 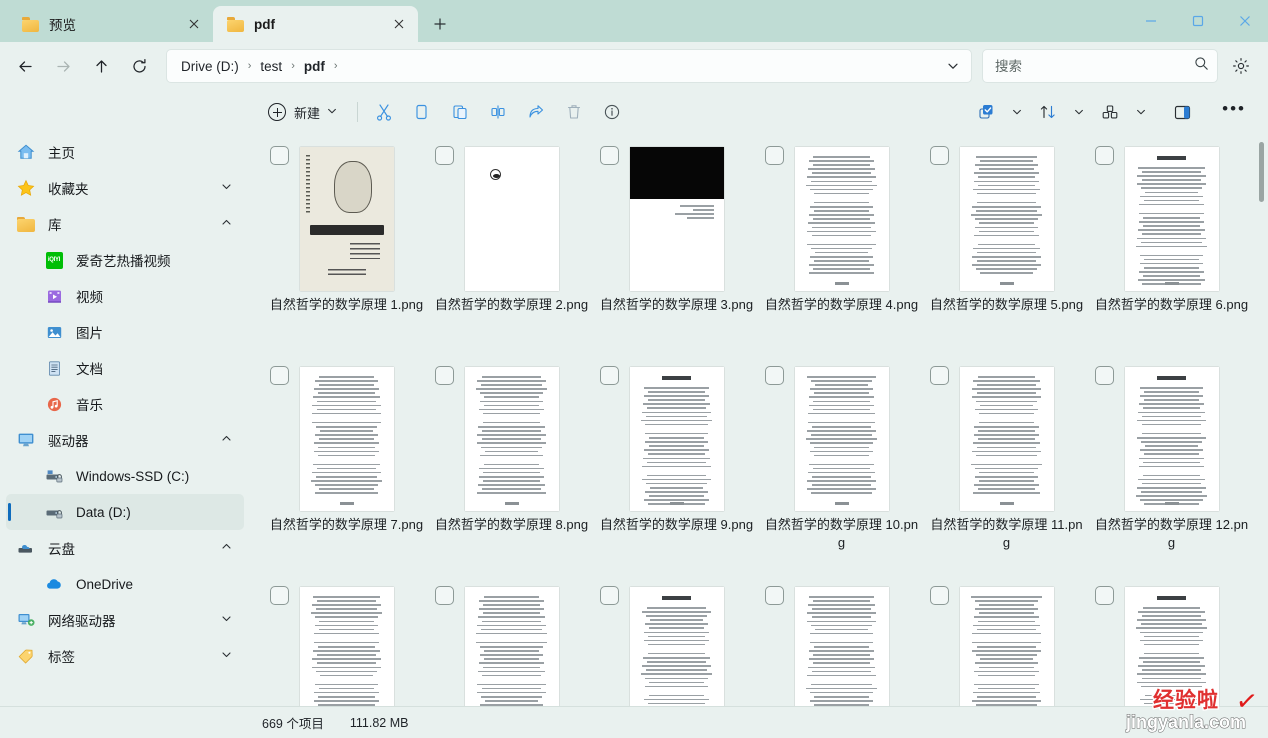 I want to click on file-tile: 自然哲学的数学原理 12.png, so click(x=1171, y=466).